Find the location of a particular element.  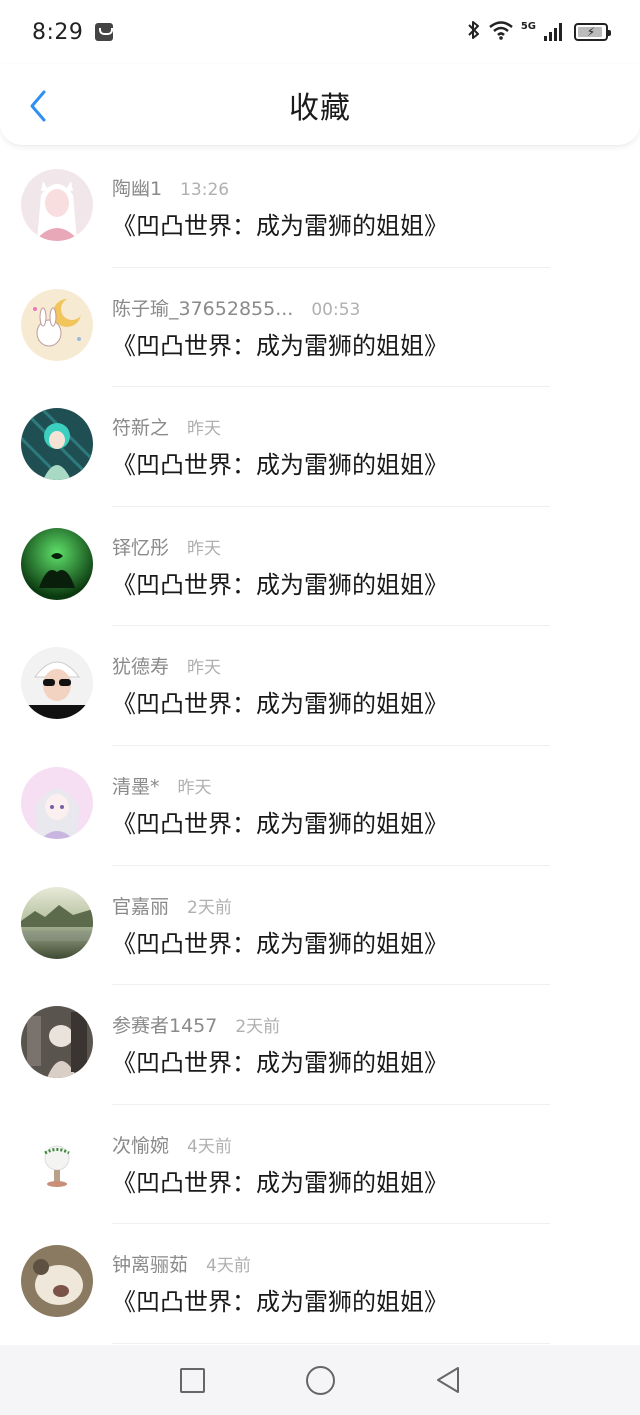

item-meta: 犹德寿 昨天 is located at coordinates (166, 665).